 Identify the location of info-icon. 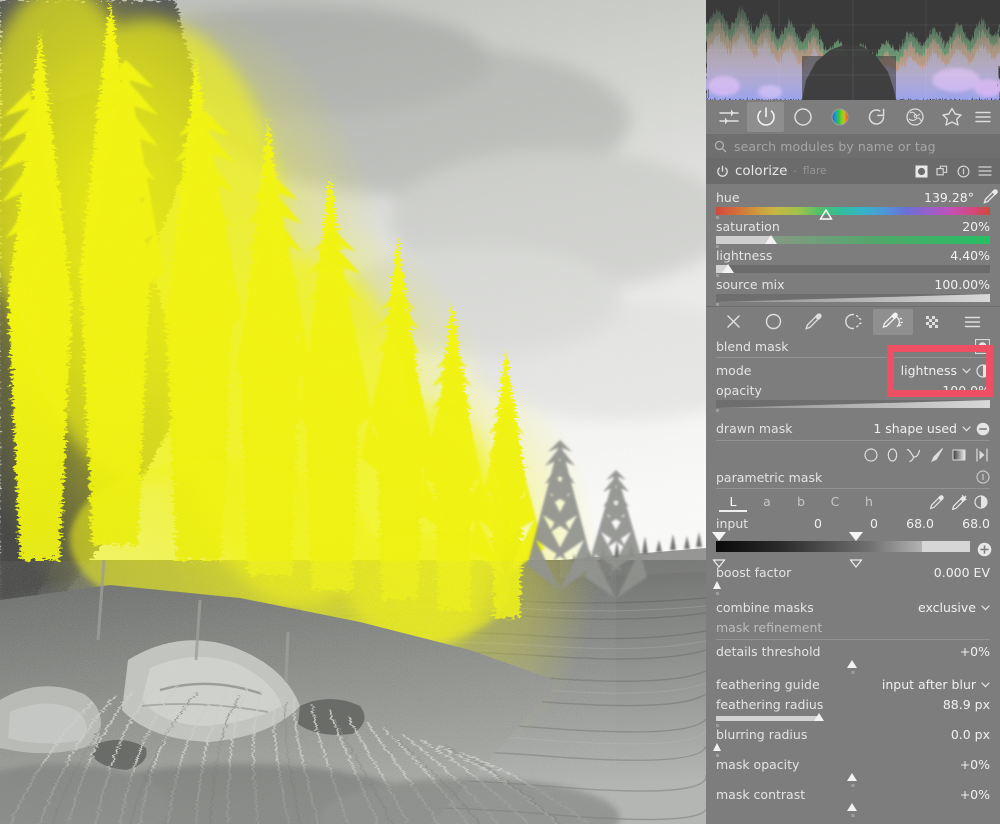
(983, 477).